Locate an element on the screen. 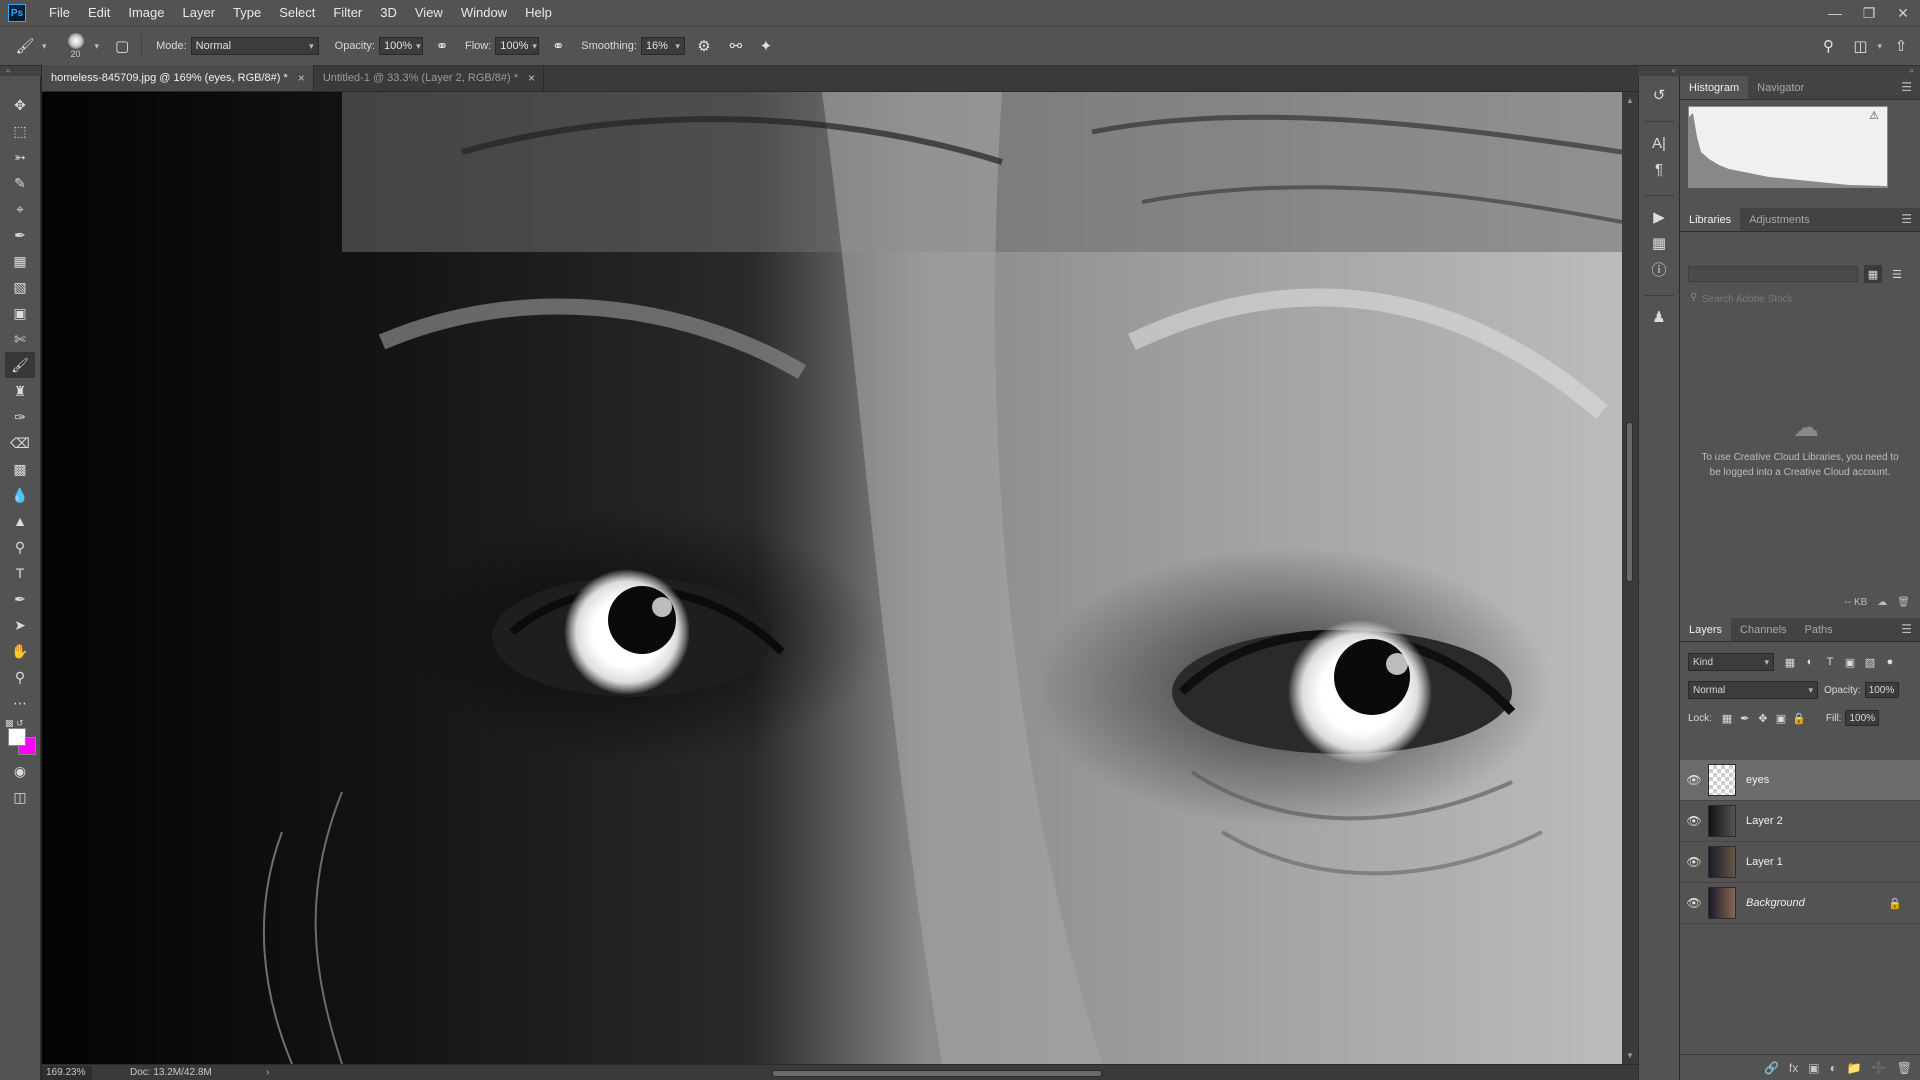 This screenshot has height=1080, width=1920. lock-position-icon: ✥ is located at coordinates (1763, 718).